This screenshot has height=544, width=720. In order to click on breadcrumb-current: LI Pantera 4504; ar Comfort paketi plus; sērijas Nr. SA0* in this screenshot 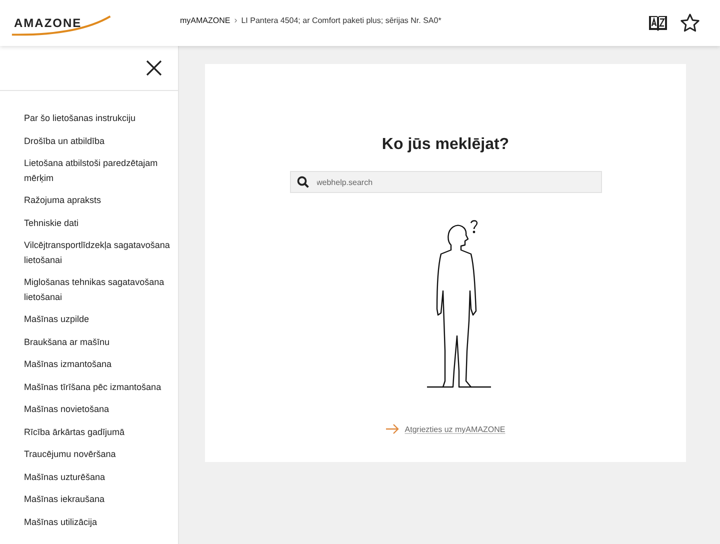, I will do `click(341, 20)`.